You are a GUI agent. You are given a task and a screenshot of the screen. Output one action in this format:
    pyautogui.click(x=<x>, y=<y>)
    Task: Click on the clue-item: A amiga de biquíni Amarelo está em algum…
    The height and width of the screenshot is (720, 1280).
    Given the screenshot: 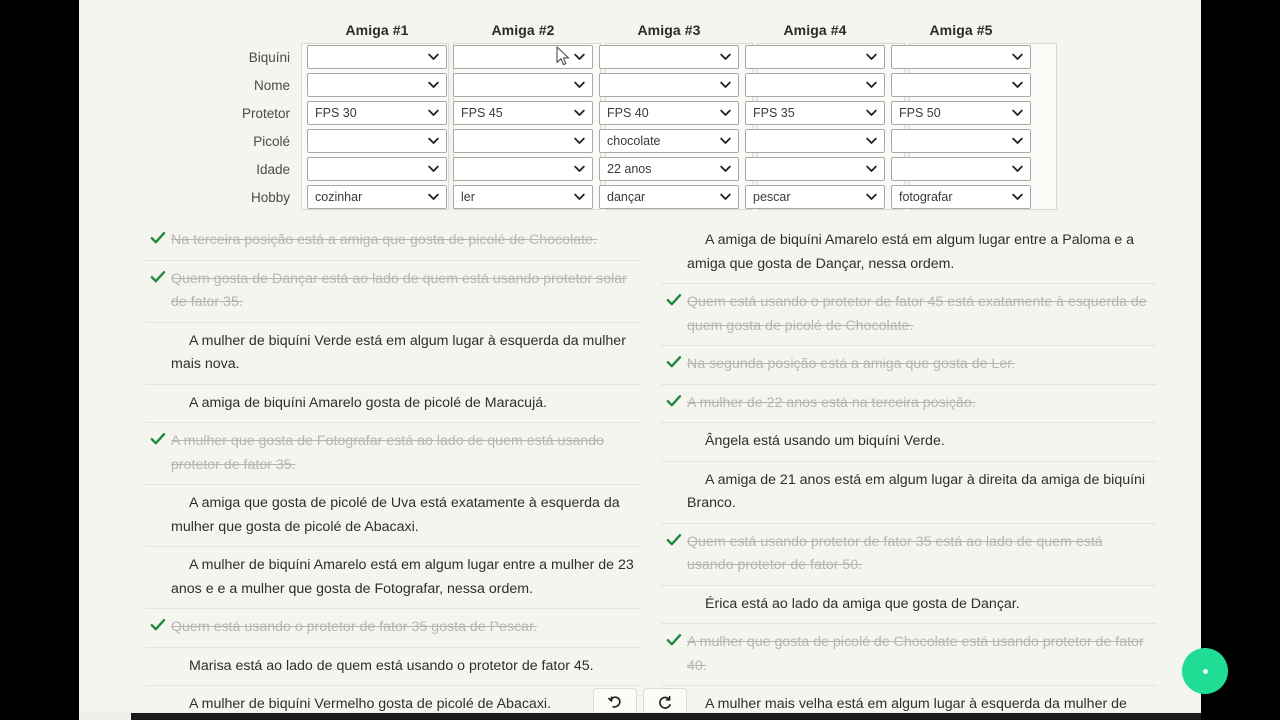 What is the action you would take?
    pyautogui.click(x=909, y=253)
    